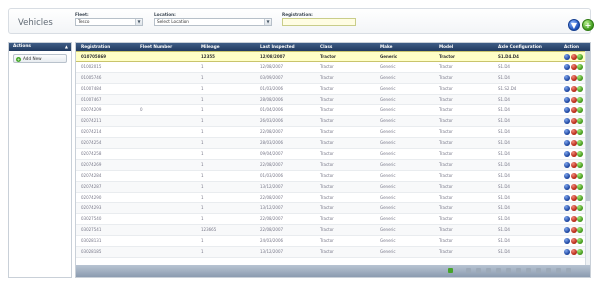 This screenshot has height=287, width=599. I want to click on filter-button: ▼, so click(574, 25).